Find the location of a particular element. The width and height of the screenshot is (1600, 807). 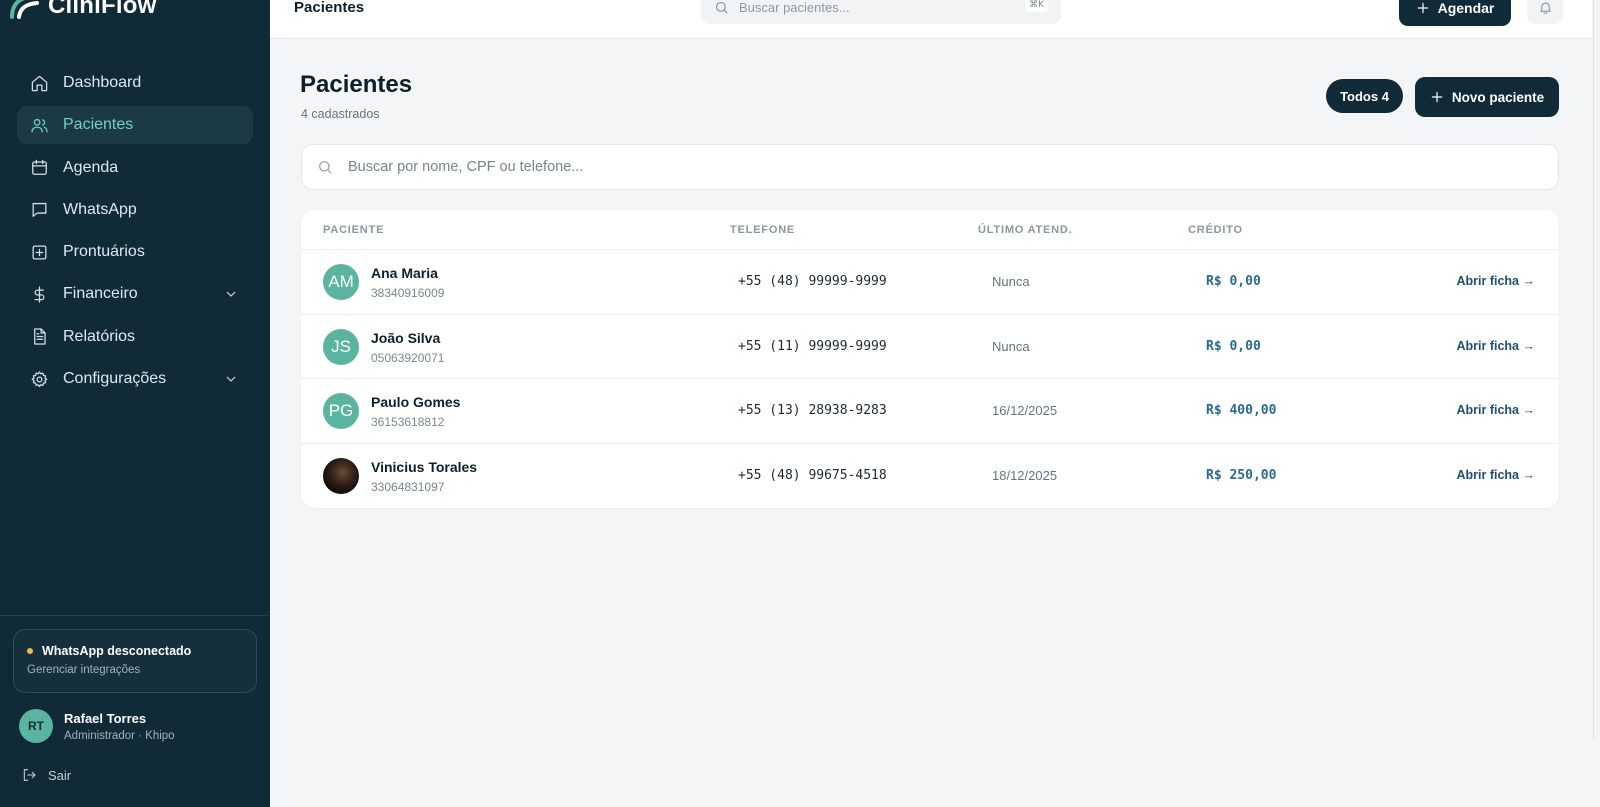

cliniflow-logo-icon is located at coordinates (24, 9).